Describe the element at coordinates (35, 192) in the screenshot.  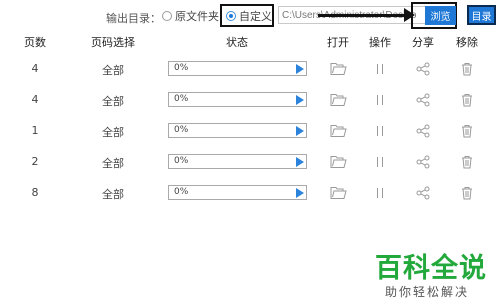
I see `row-page-count: 8` at that location.